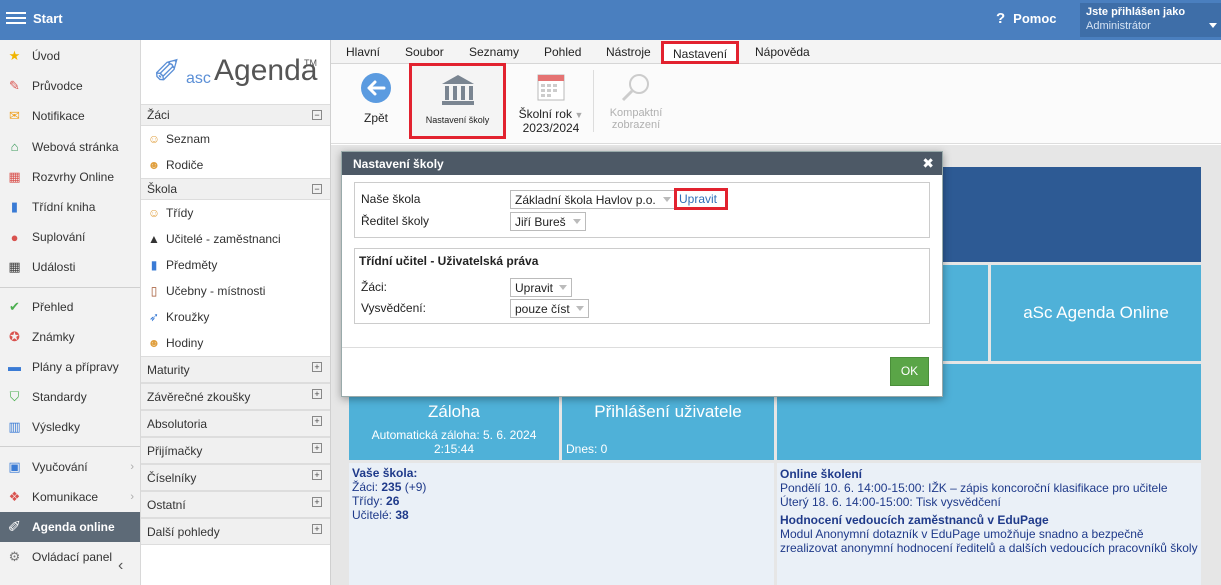 This screenshot has height=585, width=1221. I want to click on pupils-rights-select: Upravit, so click(541, 287).